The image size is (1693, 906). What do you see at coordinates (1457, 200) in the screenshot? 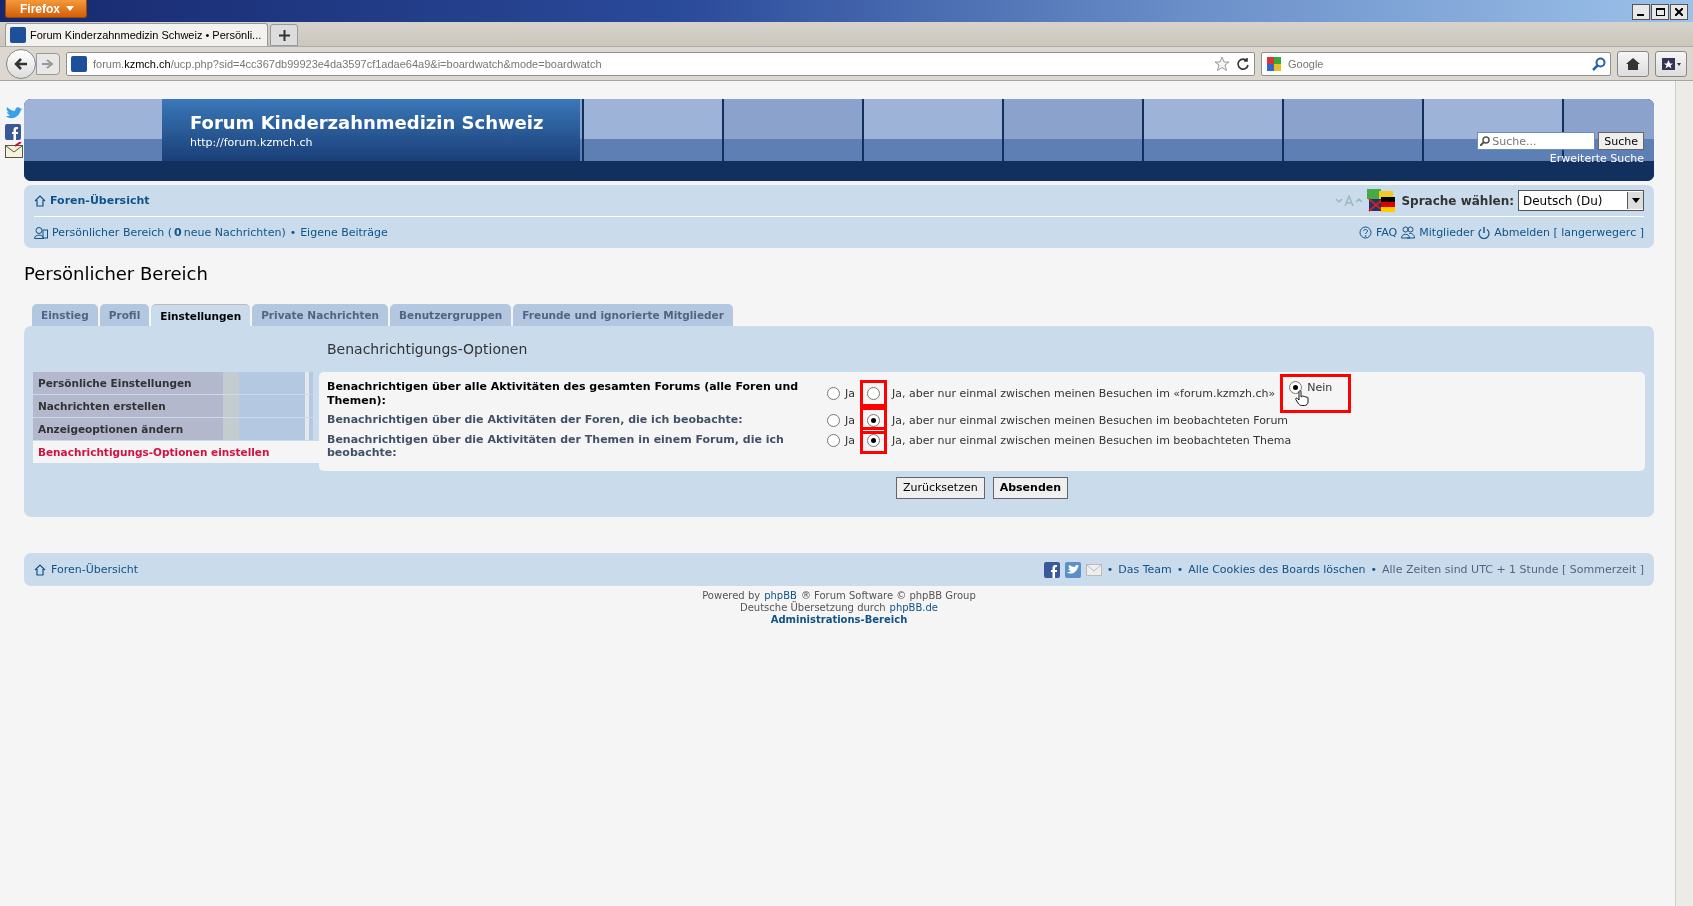
I see `language-label: Sprache wählen:` at bounding box center [1457, 200].